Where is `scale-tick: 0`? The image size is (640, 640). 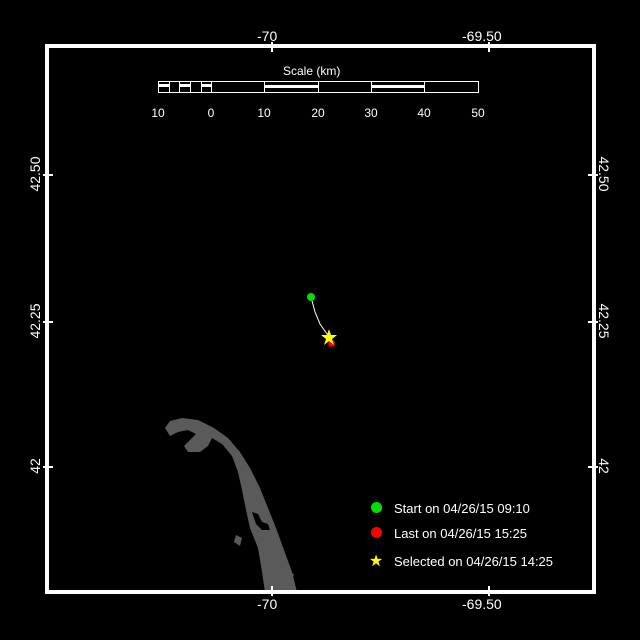
scale-tick: 0 is located at coordinates (211, 113).